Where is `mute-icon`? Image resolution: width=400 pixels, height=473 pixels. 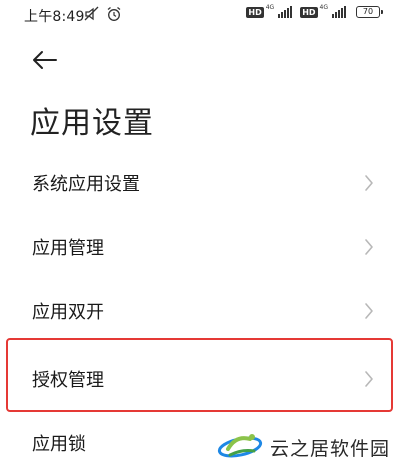
mute-icon is located at coordinates (91, 13).